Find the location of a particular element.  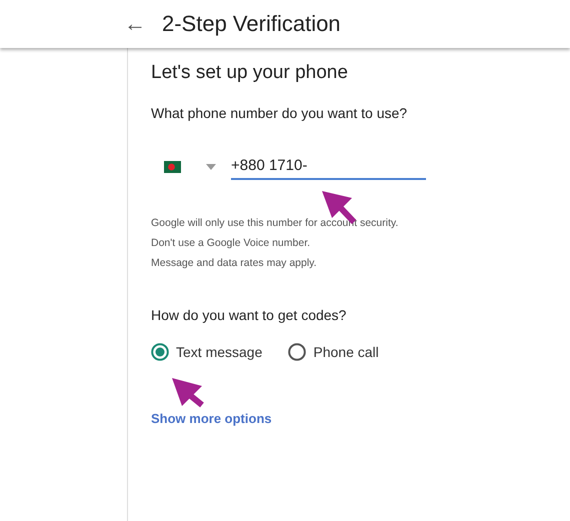

page-title: 2-Step Verification is located at coordinates (251, 24).